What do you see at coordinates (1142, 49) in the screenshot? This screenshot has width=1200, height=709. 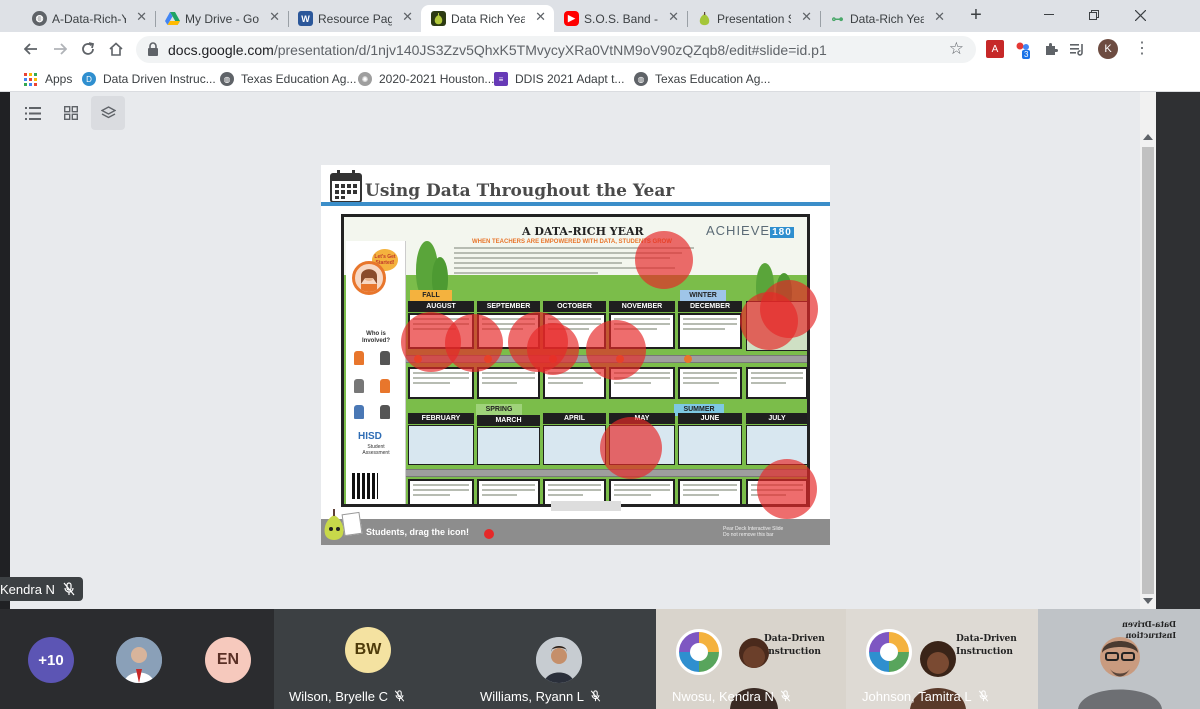 I see `chrome-menu-icon: ⋮` at bounding box center [1142, 49].